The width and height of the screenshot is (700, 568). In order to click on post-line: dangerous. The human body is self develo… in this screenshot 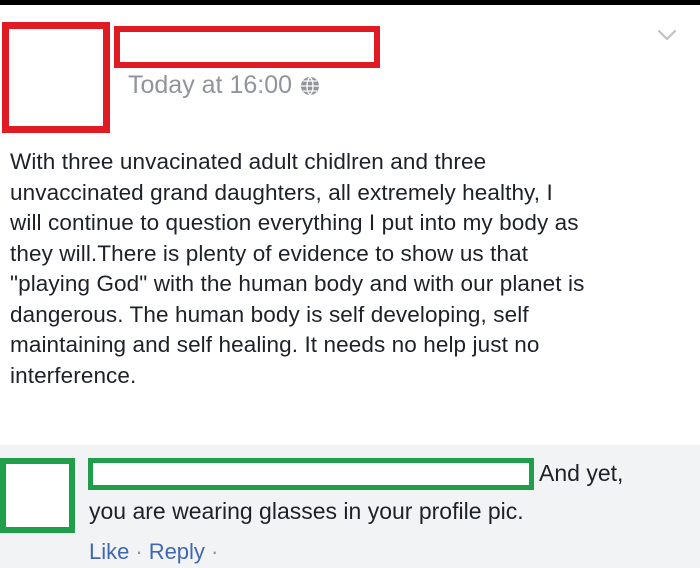, I will do `click(269, 314)`.